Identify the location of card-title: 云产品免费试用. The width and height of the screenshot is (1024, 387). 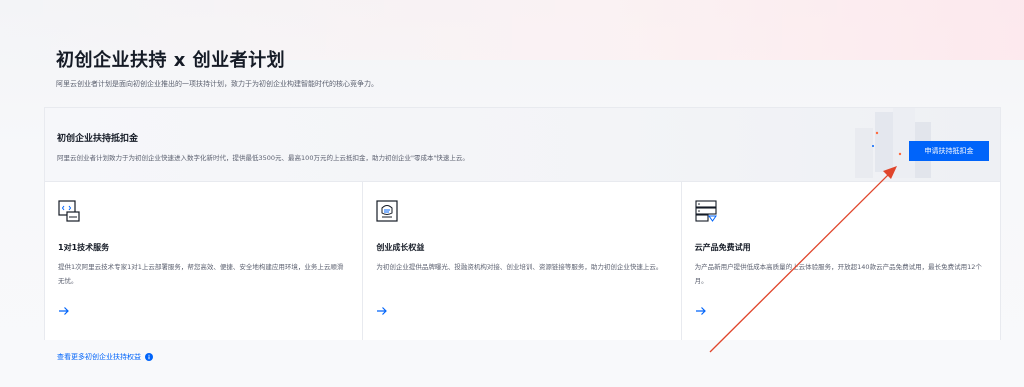
(722, 247).